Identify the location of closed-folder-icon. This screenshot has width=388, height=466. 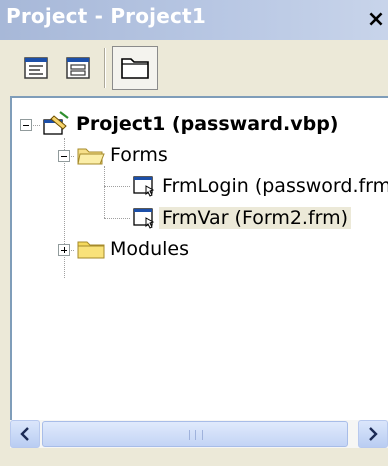
(91, 250).